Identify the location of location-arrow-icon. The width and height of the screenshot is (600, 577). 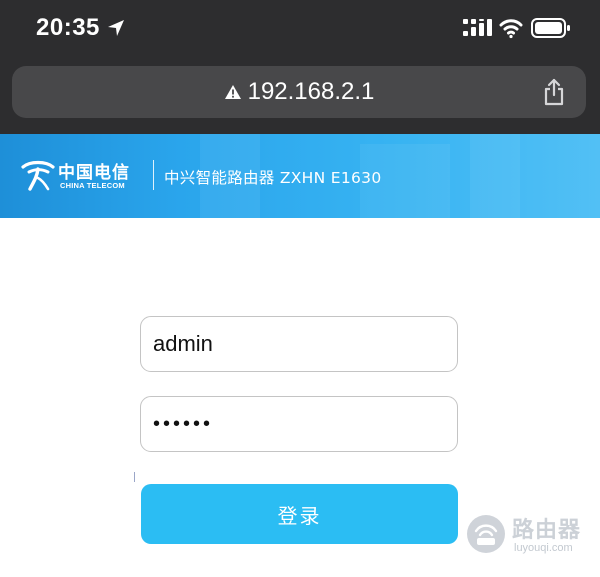
(116, 28).